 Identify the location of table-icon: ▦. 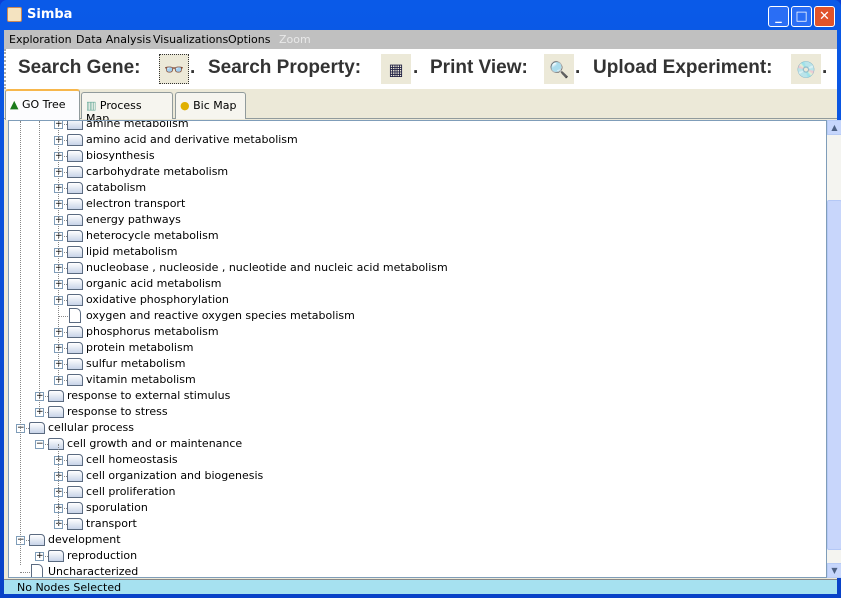
(396, 69).